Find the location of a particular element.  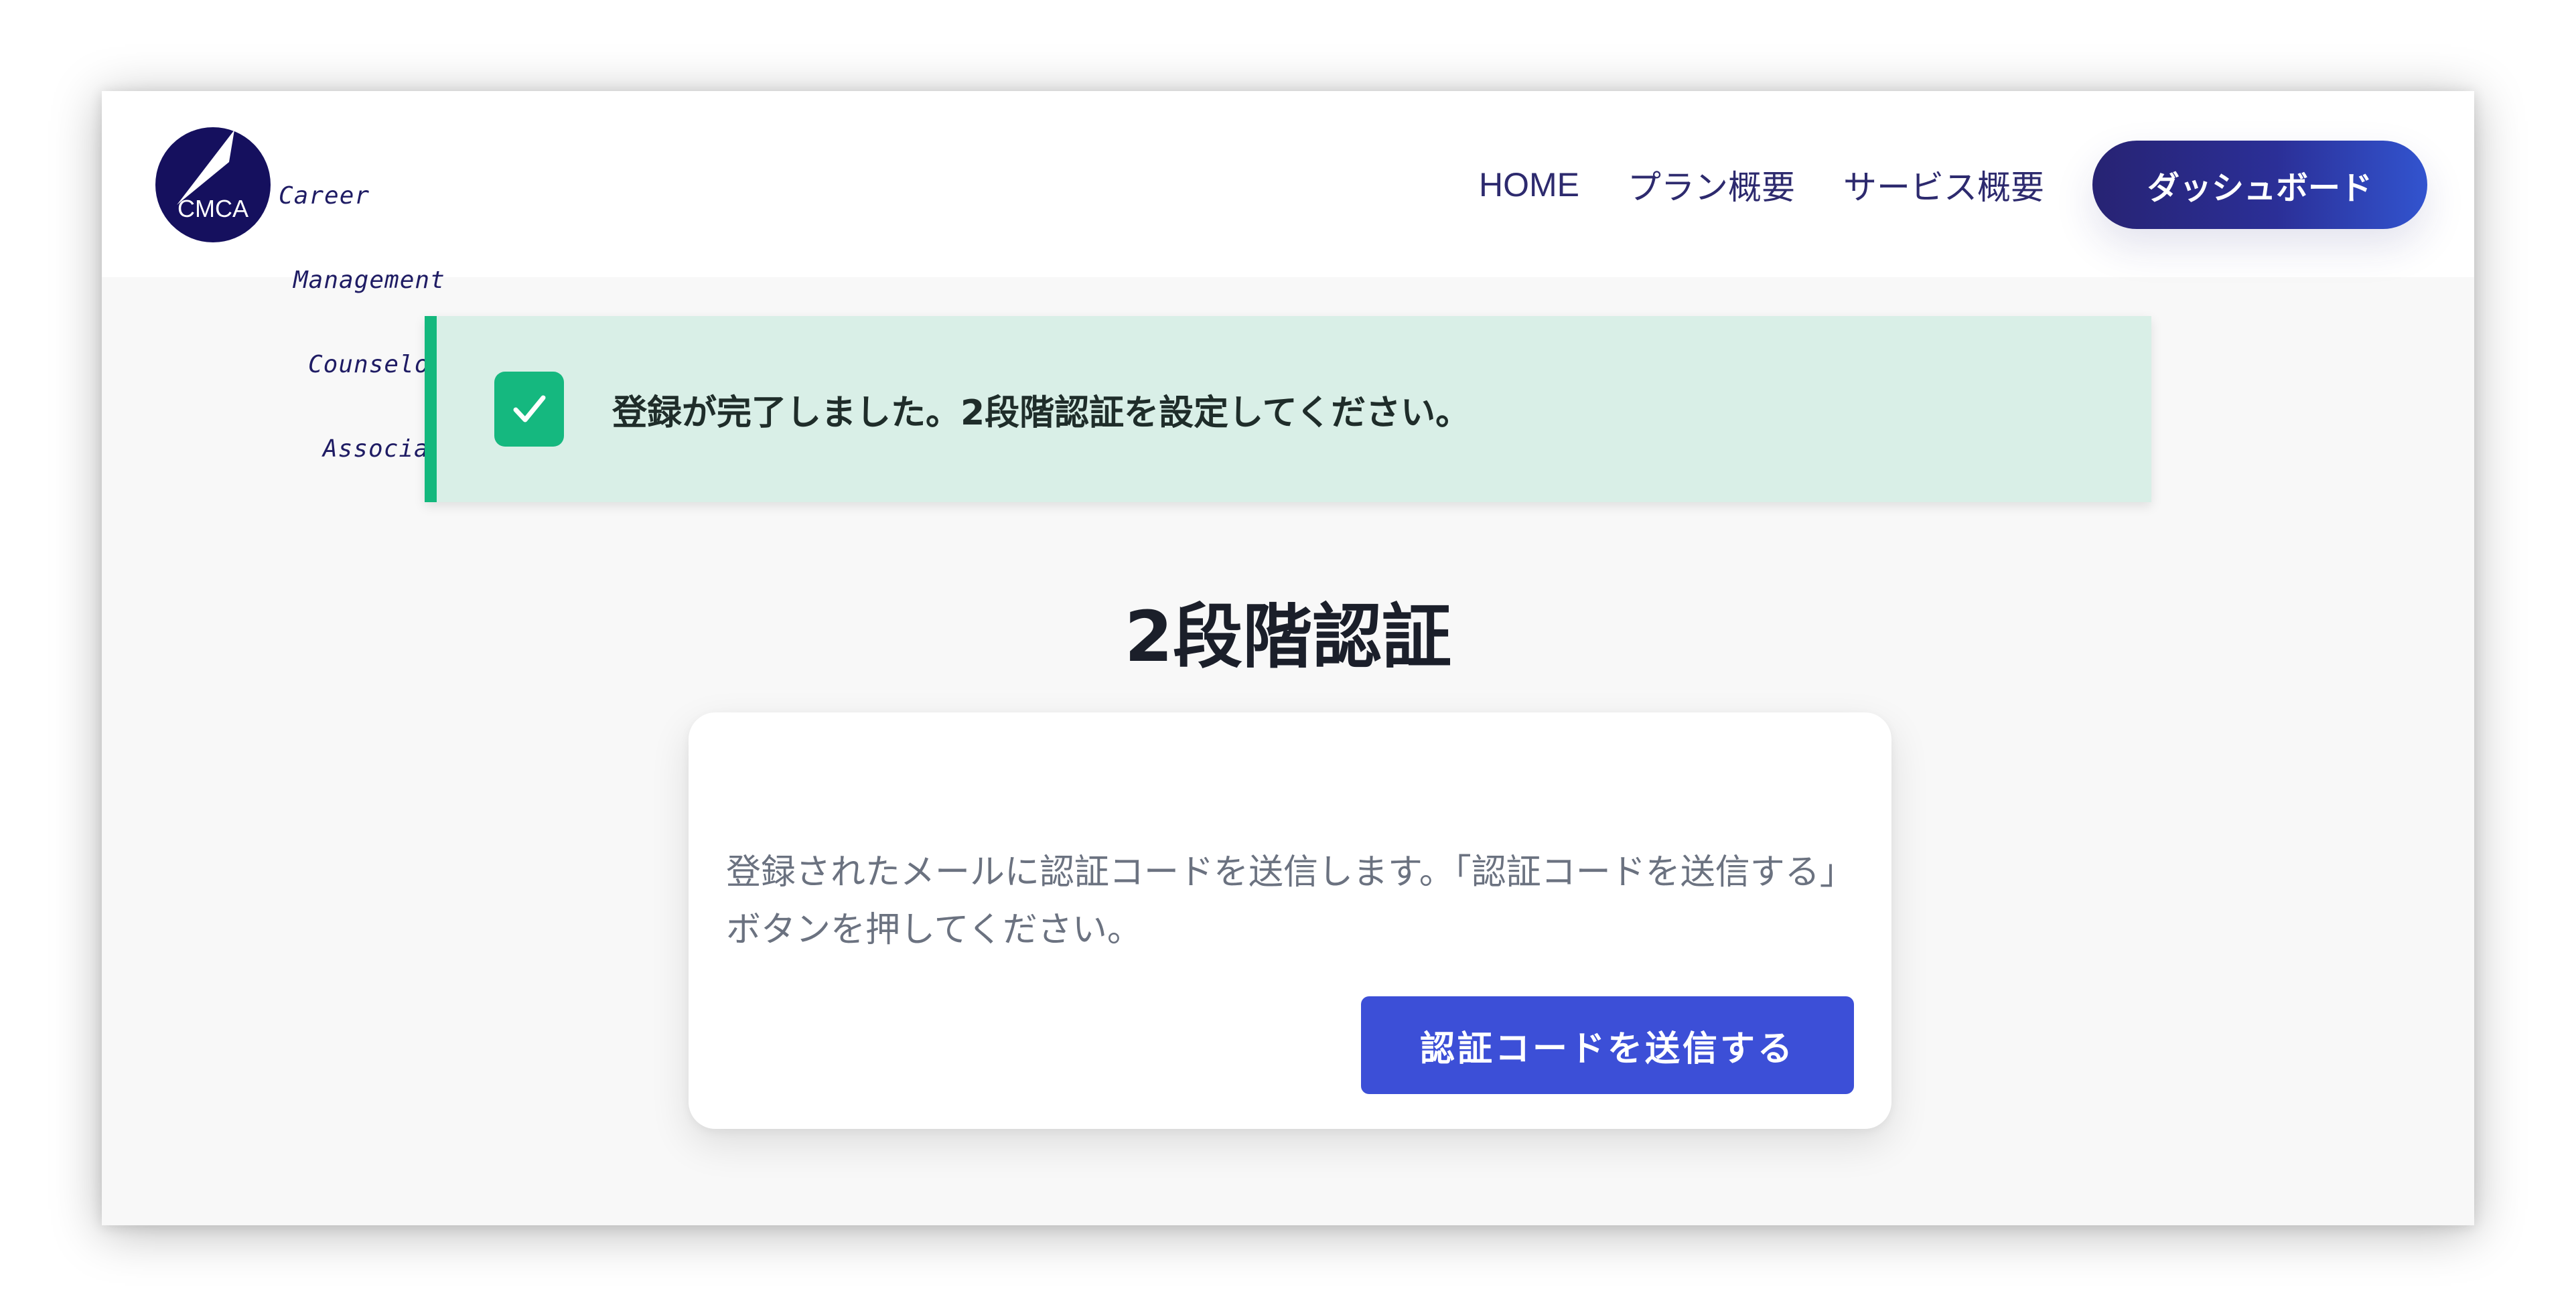

success-alert: 登録が完了しました。2段階認証を設定してください。 is located at coordinates (1288, 409).